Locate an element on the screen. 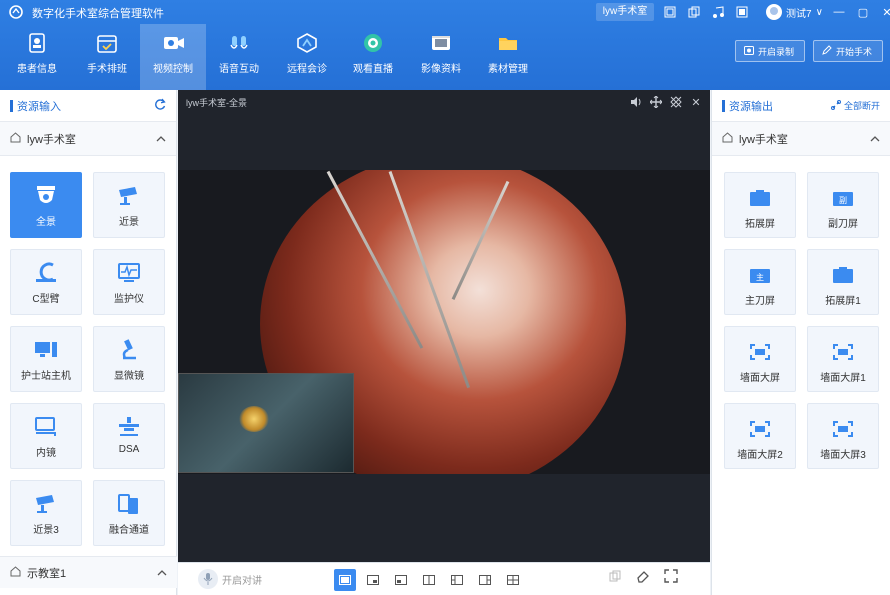 The width and height of the screenshot is (890, 595). layout-single-button is located at coordinates (345, 580).